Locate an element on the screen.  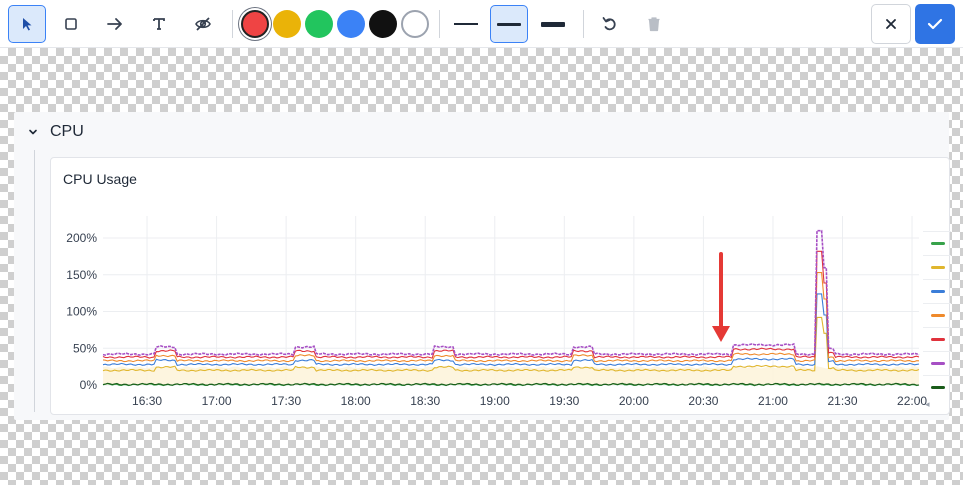
color-swatch-green is located at coordinates (319, 24).